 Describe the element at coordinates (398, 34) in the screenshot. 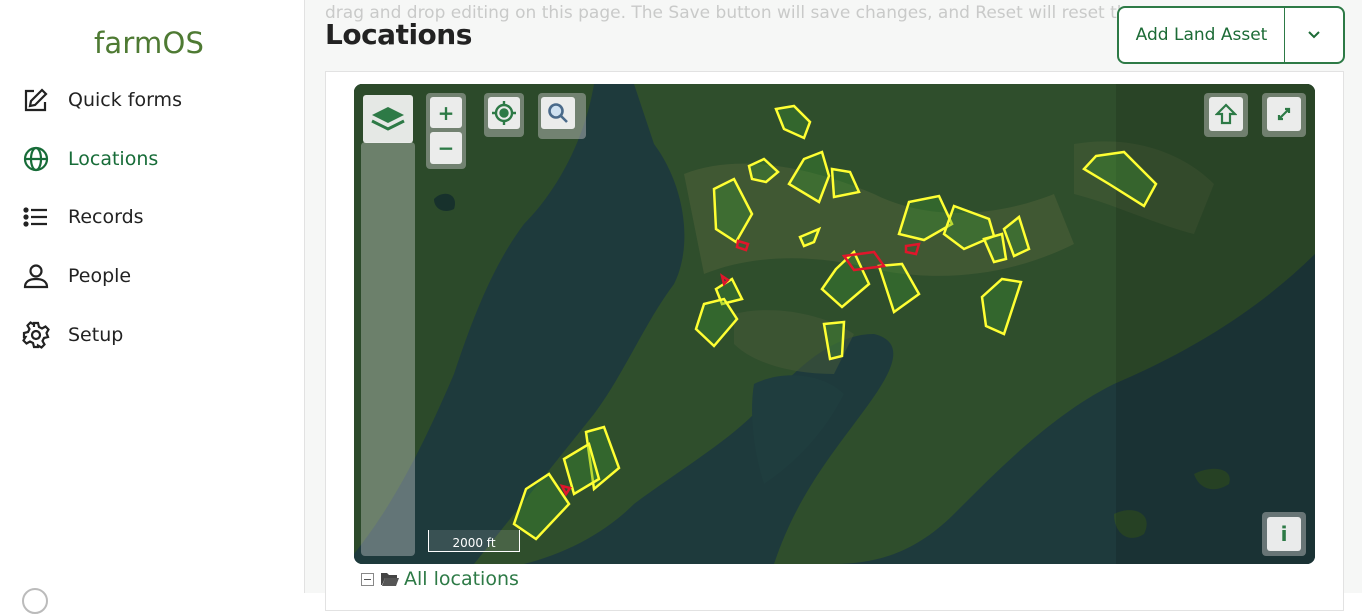

I see `page-title: Locations` at that location.